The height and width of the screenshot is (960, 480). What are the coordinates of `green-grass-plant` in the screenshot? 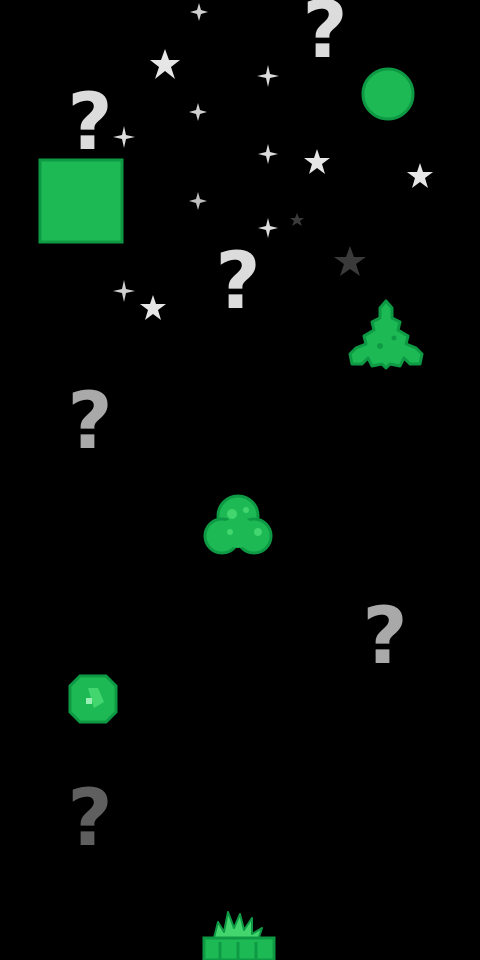 It's located at (239, 934).